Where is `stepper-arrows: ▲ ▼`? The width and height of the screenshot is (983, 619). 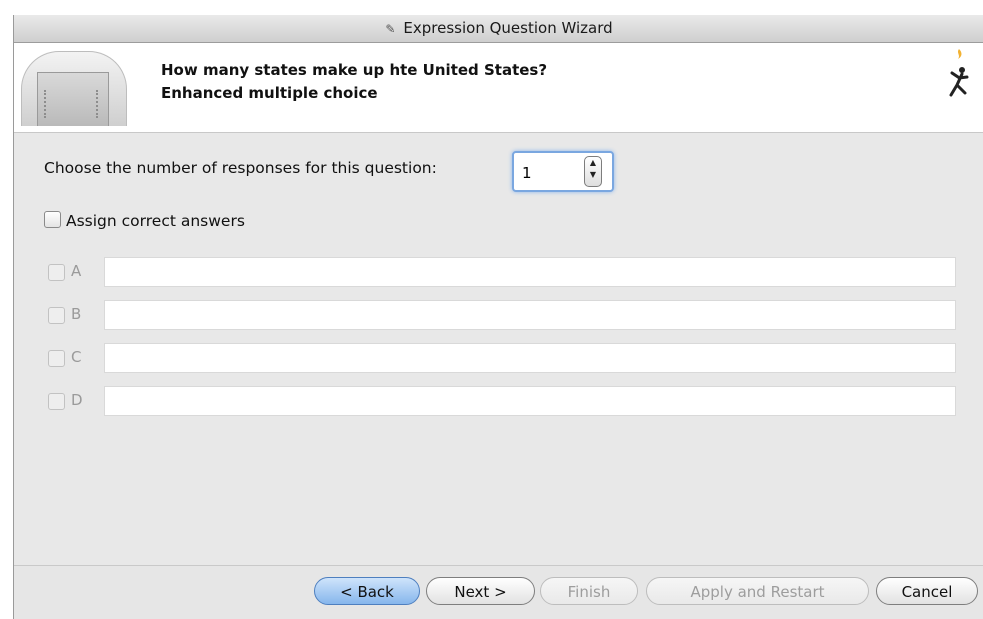 stepper-arrows: ▲ ▼ is located at coordinates (593, 171).